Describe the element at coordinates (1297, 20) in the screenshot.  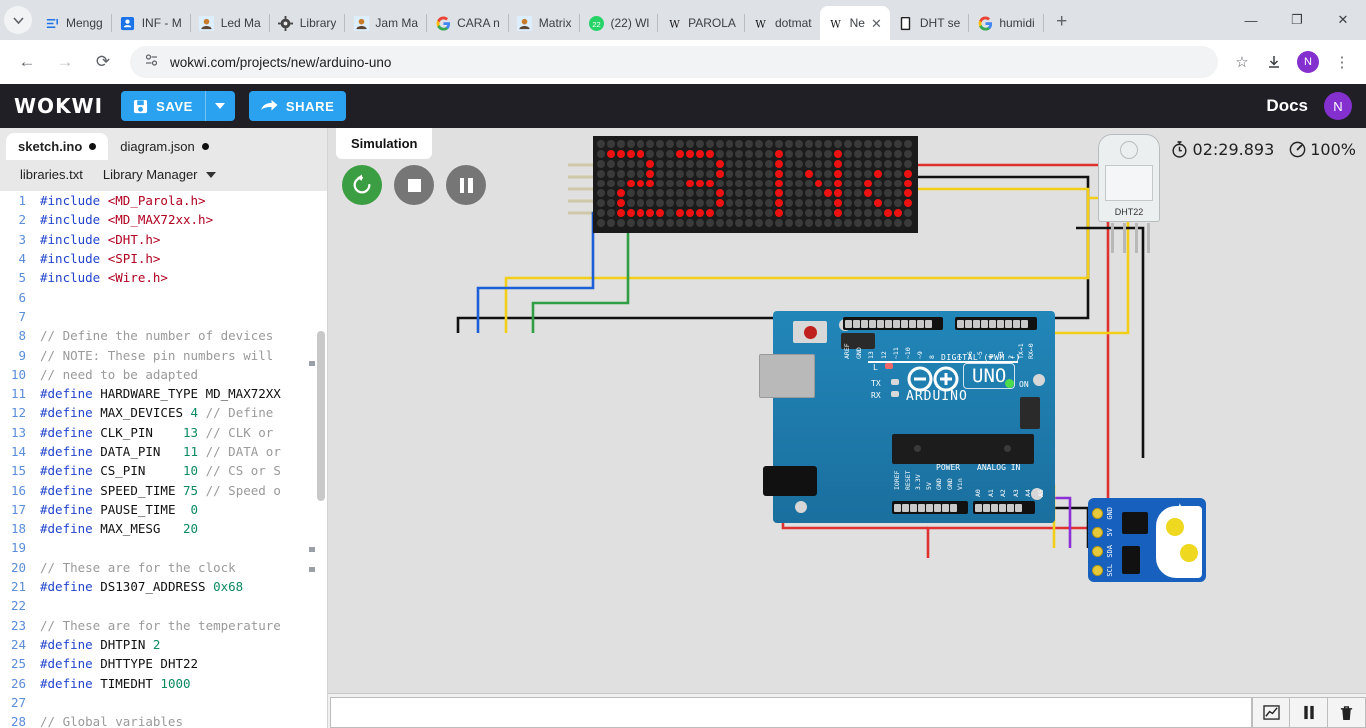
I see `maximize-button: ❐` at that location.